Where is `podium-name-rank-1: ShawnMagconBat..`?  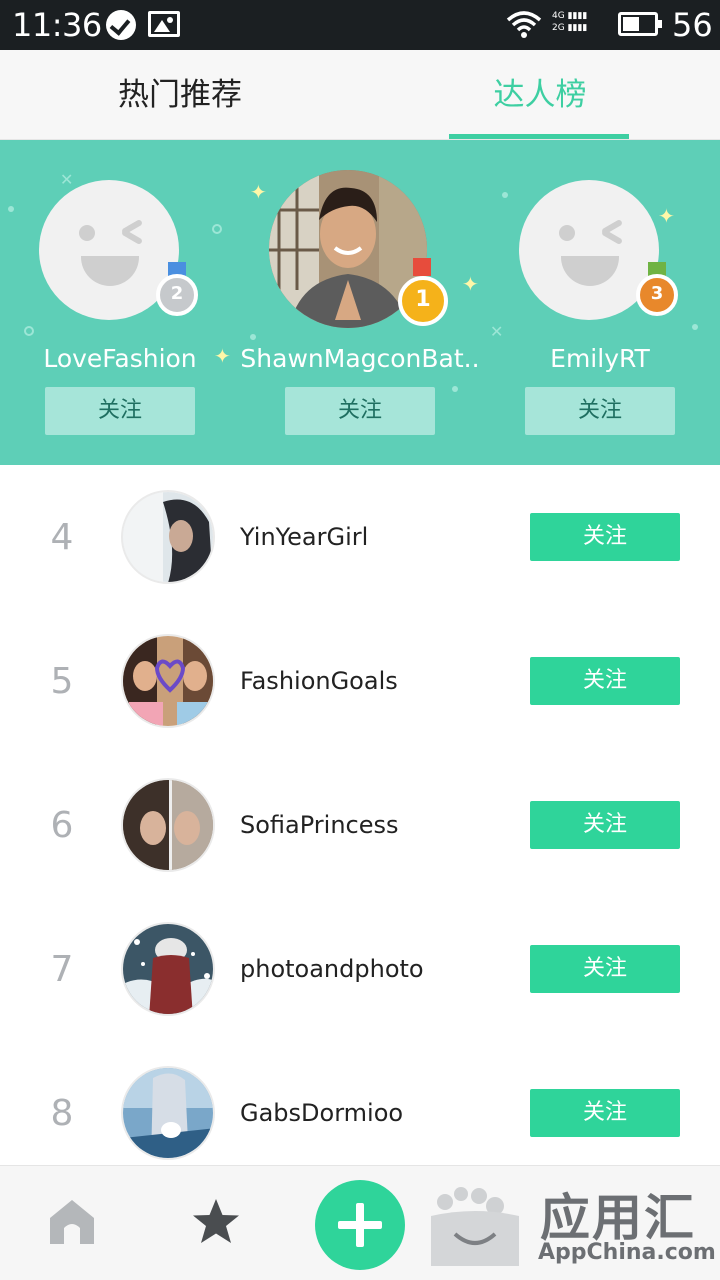 podium-name-rank-1: ShawnMagconBat.. is located at coordinates (360, 358).